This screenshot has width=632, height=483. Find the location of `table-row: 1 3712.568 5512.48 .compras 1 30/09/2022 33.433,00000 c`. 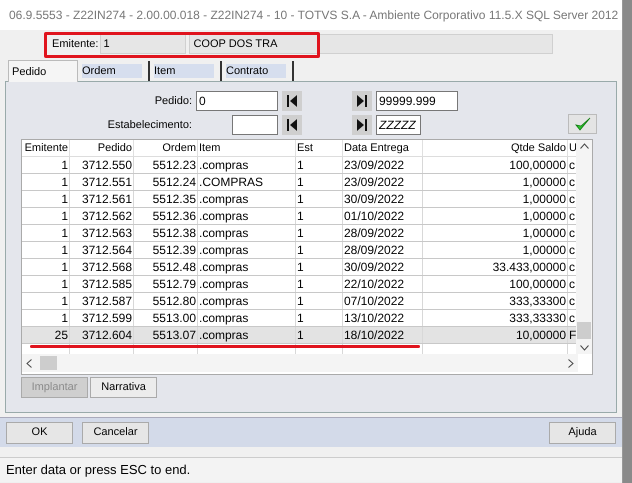

table-row: 1 3712.568 5512.48 .compras 1 30/09/2022 33.433,00000 c is located at coordinates (299, 267).